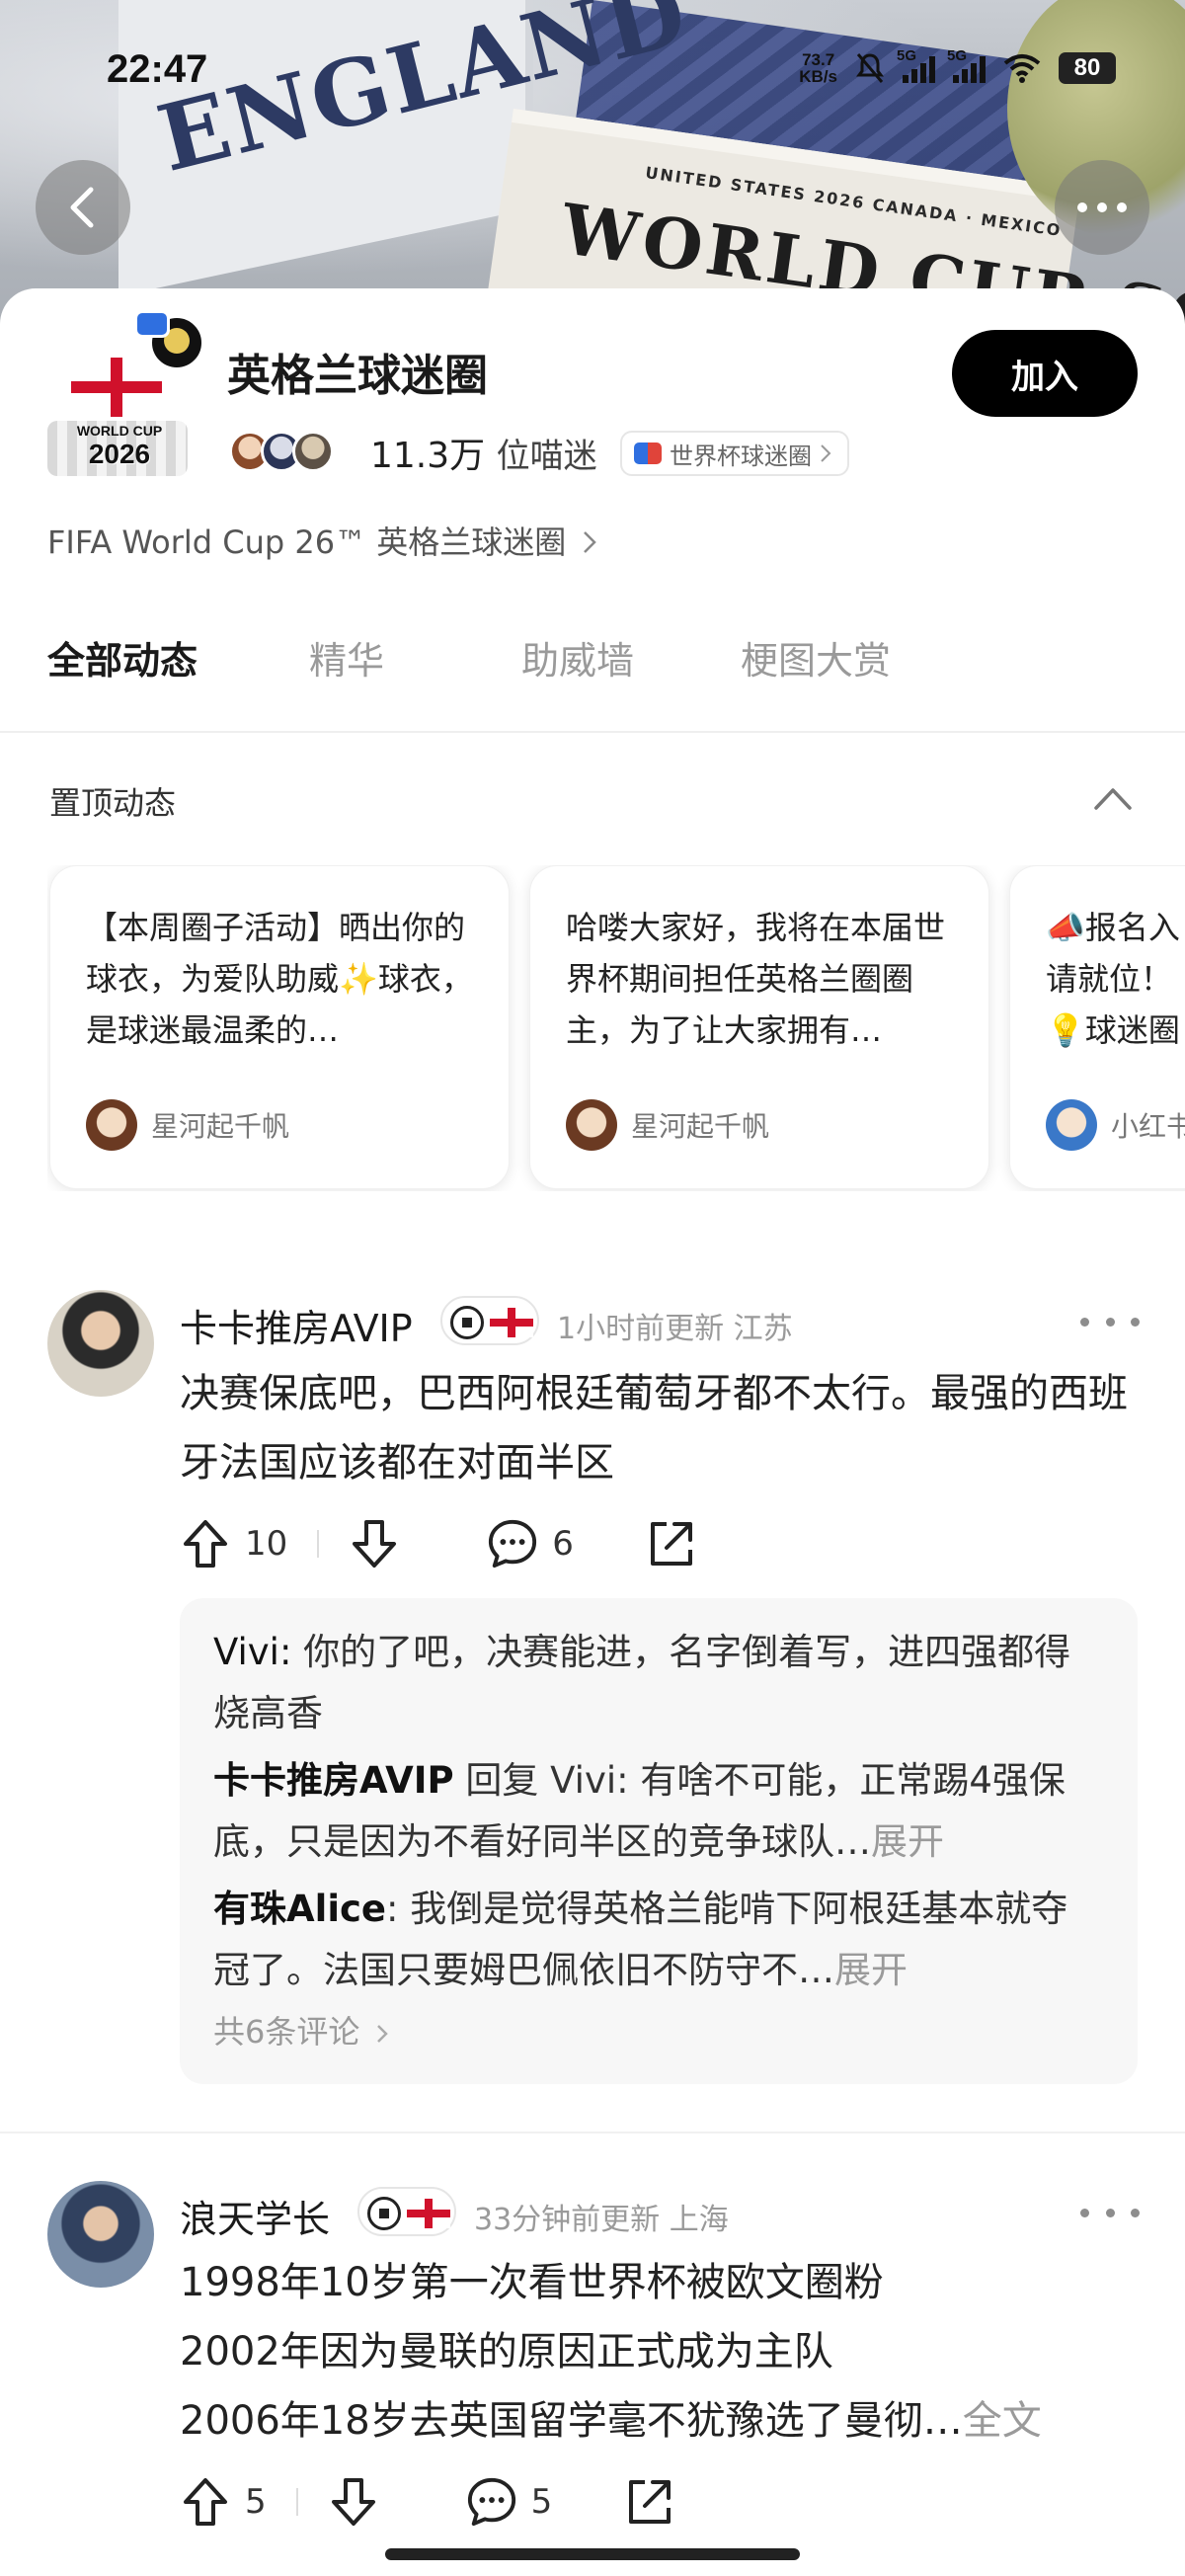 The width and height of the screenshot is (1185, 2576). What do you see at coordinates (120, 431) in the screenshot?
I see `logo-wc-text: WORLD CUP` at bounding box center [120, 431].